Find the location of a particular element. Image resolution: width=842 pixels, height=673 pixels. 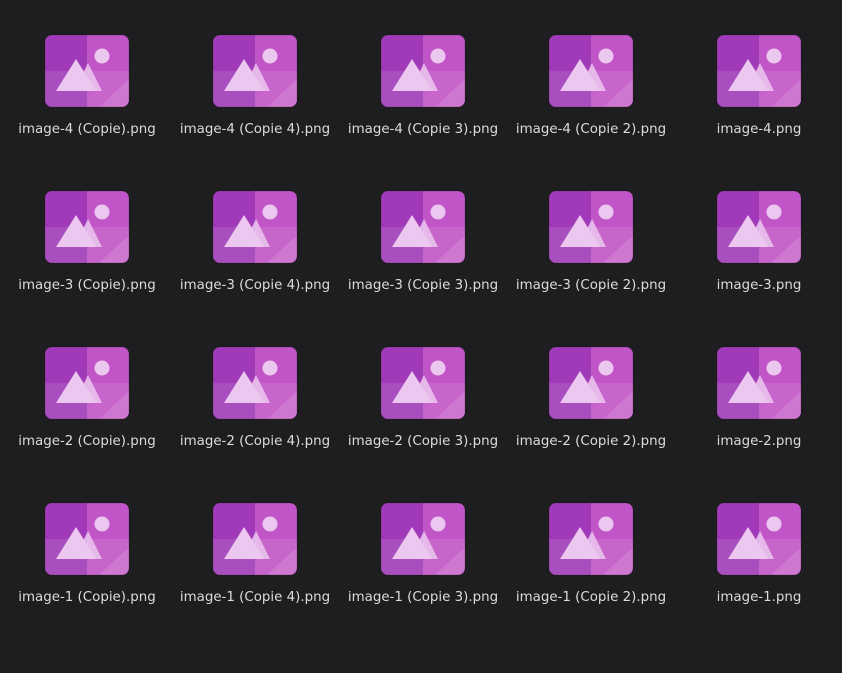

file-item: image-2 (Copie 2).png is located at coordinates (591, 421).